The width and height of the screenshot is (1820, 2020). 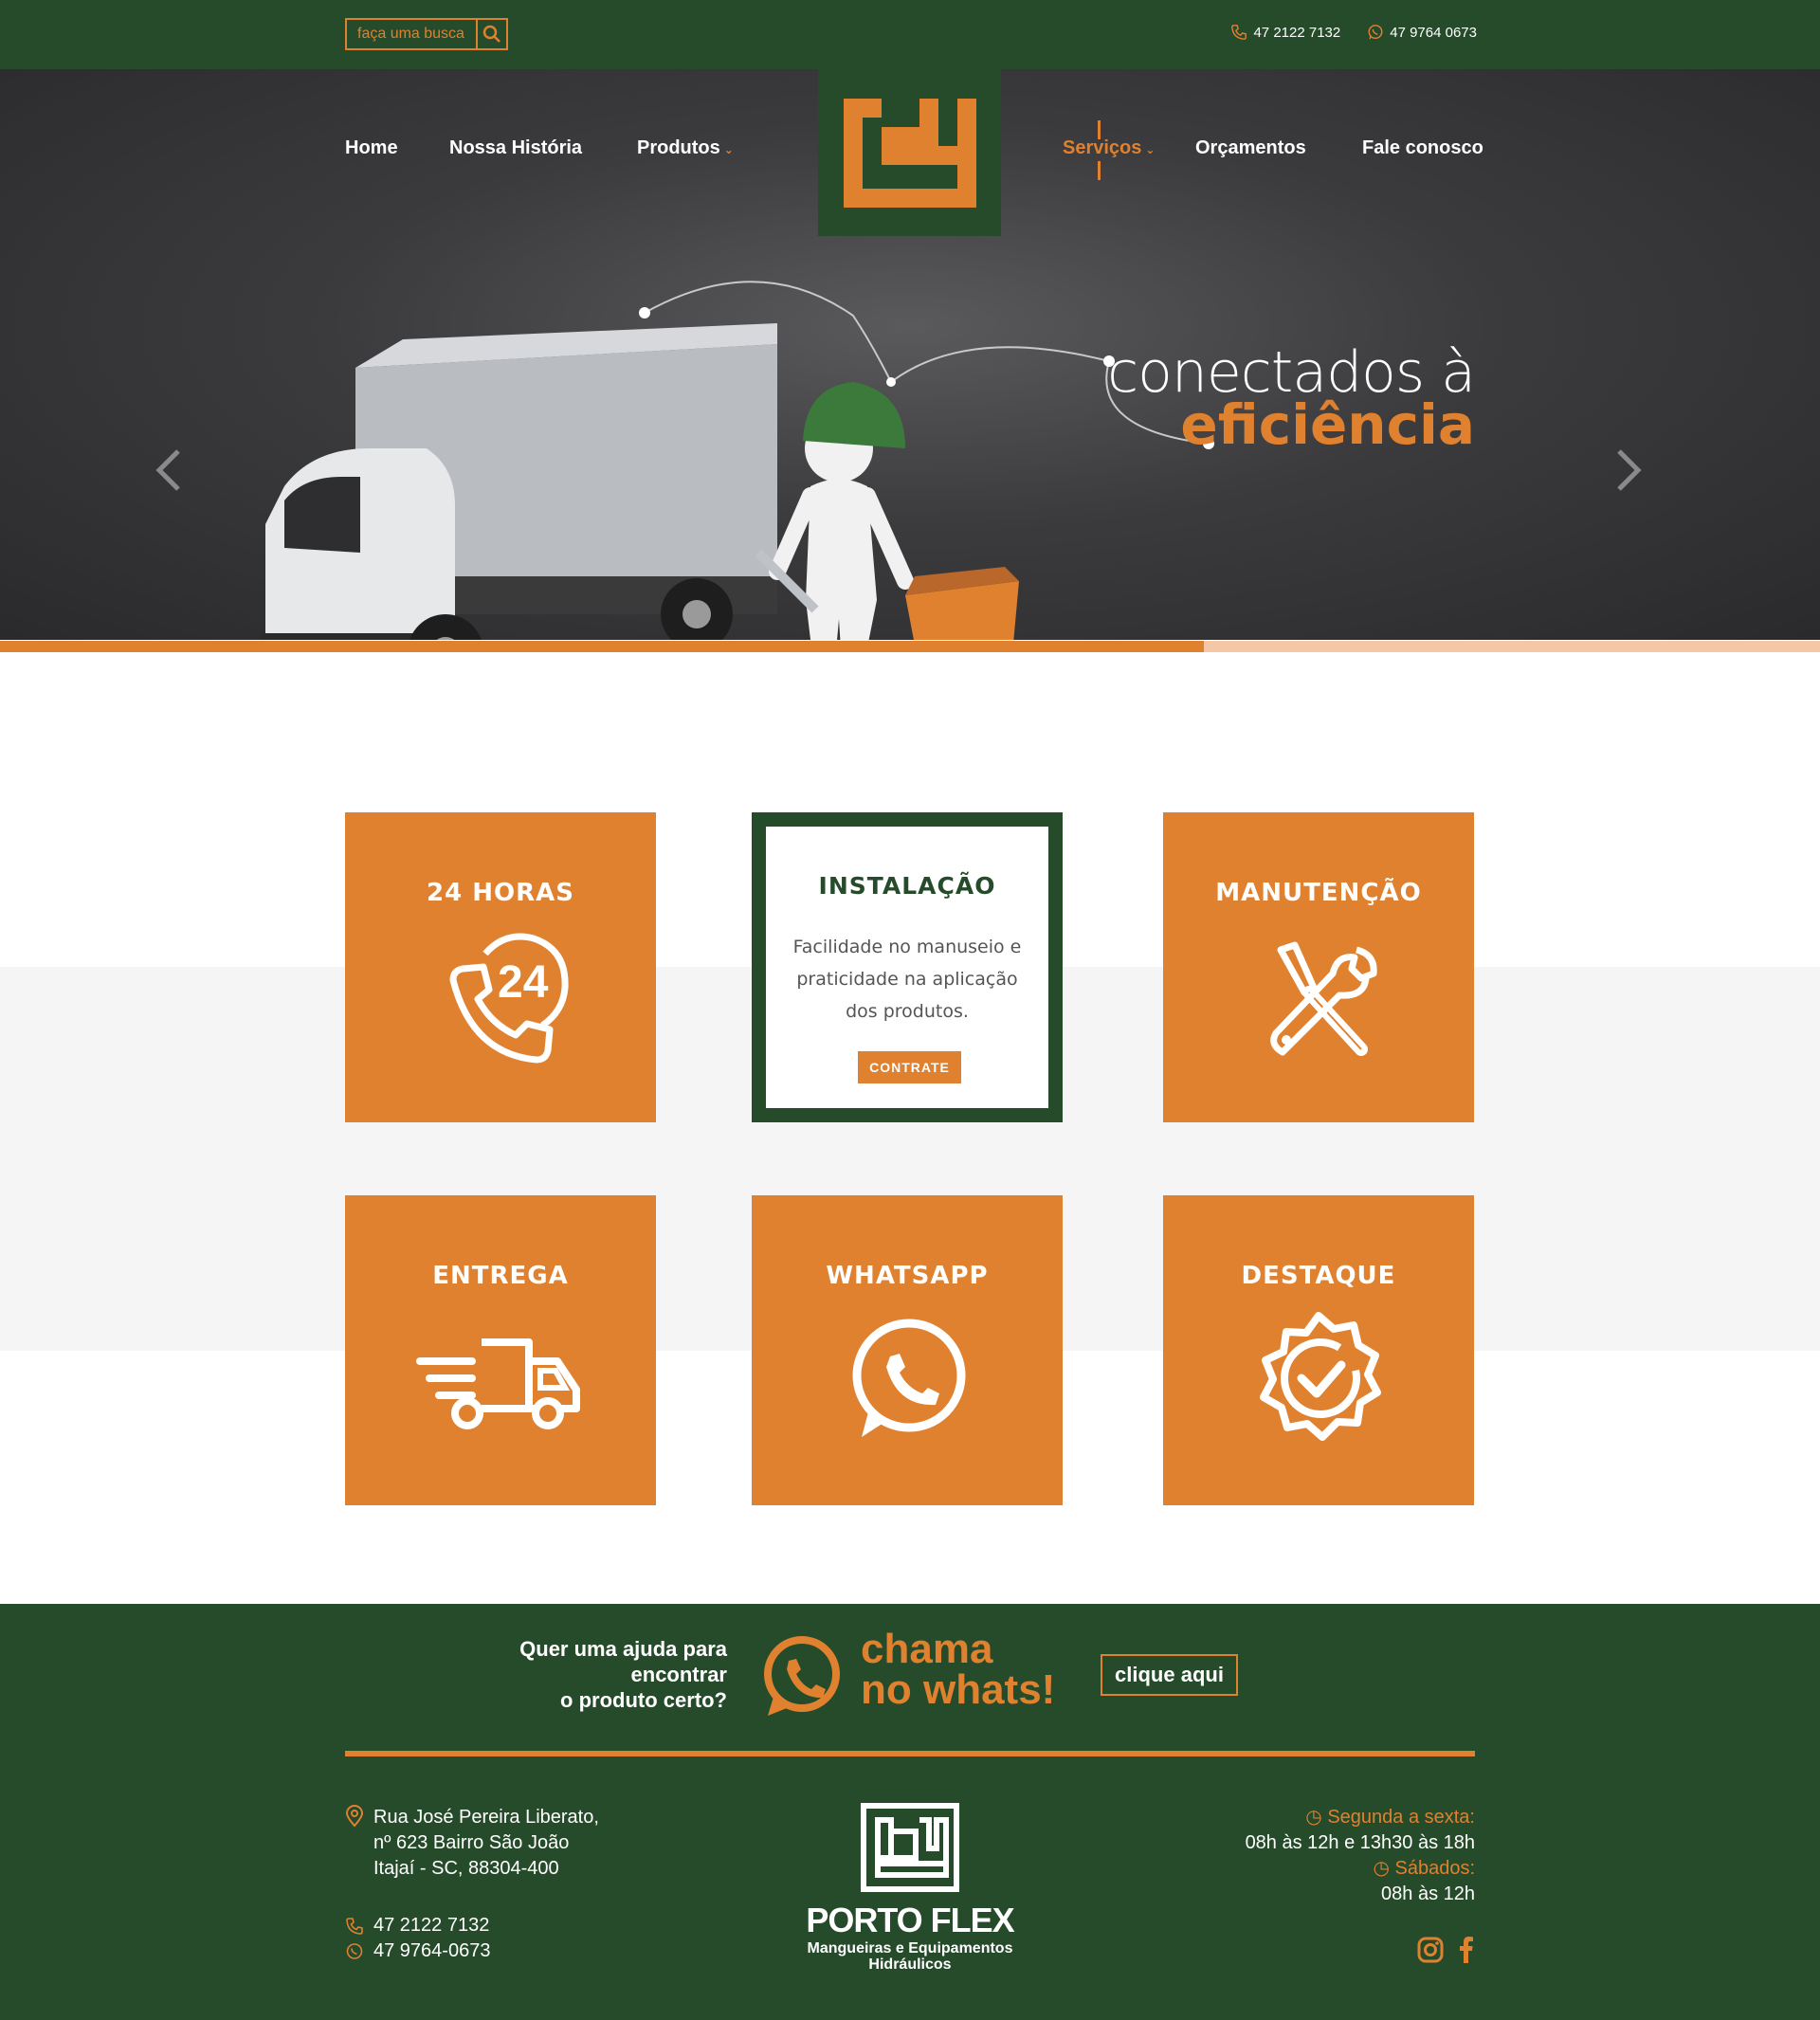 I want to click on whatsapp-cta-text: chama no whats!, so click(x=958, y=1670).